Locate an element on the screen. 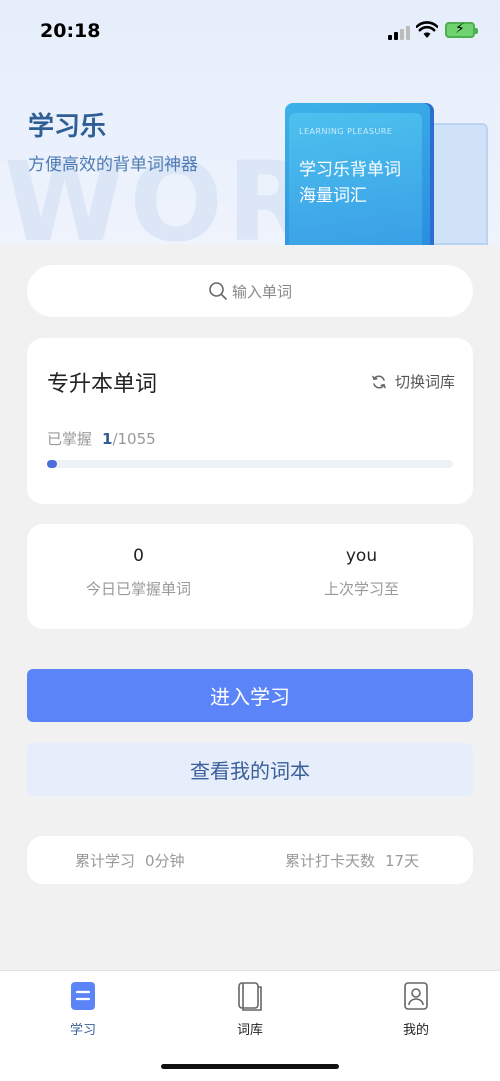 Image resolution: width=500 pixels, height=1081 pixels. stat-value: 0 is located at coordinates (138, 556).